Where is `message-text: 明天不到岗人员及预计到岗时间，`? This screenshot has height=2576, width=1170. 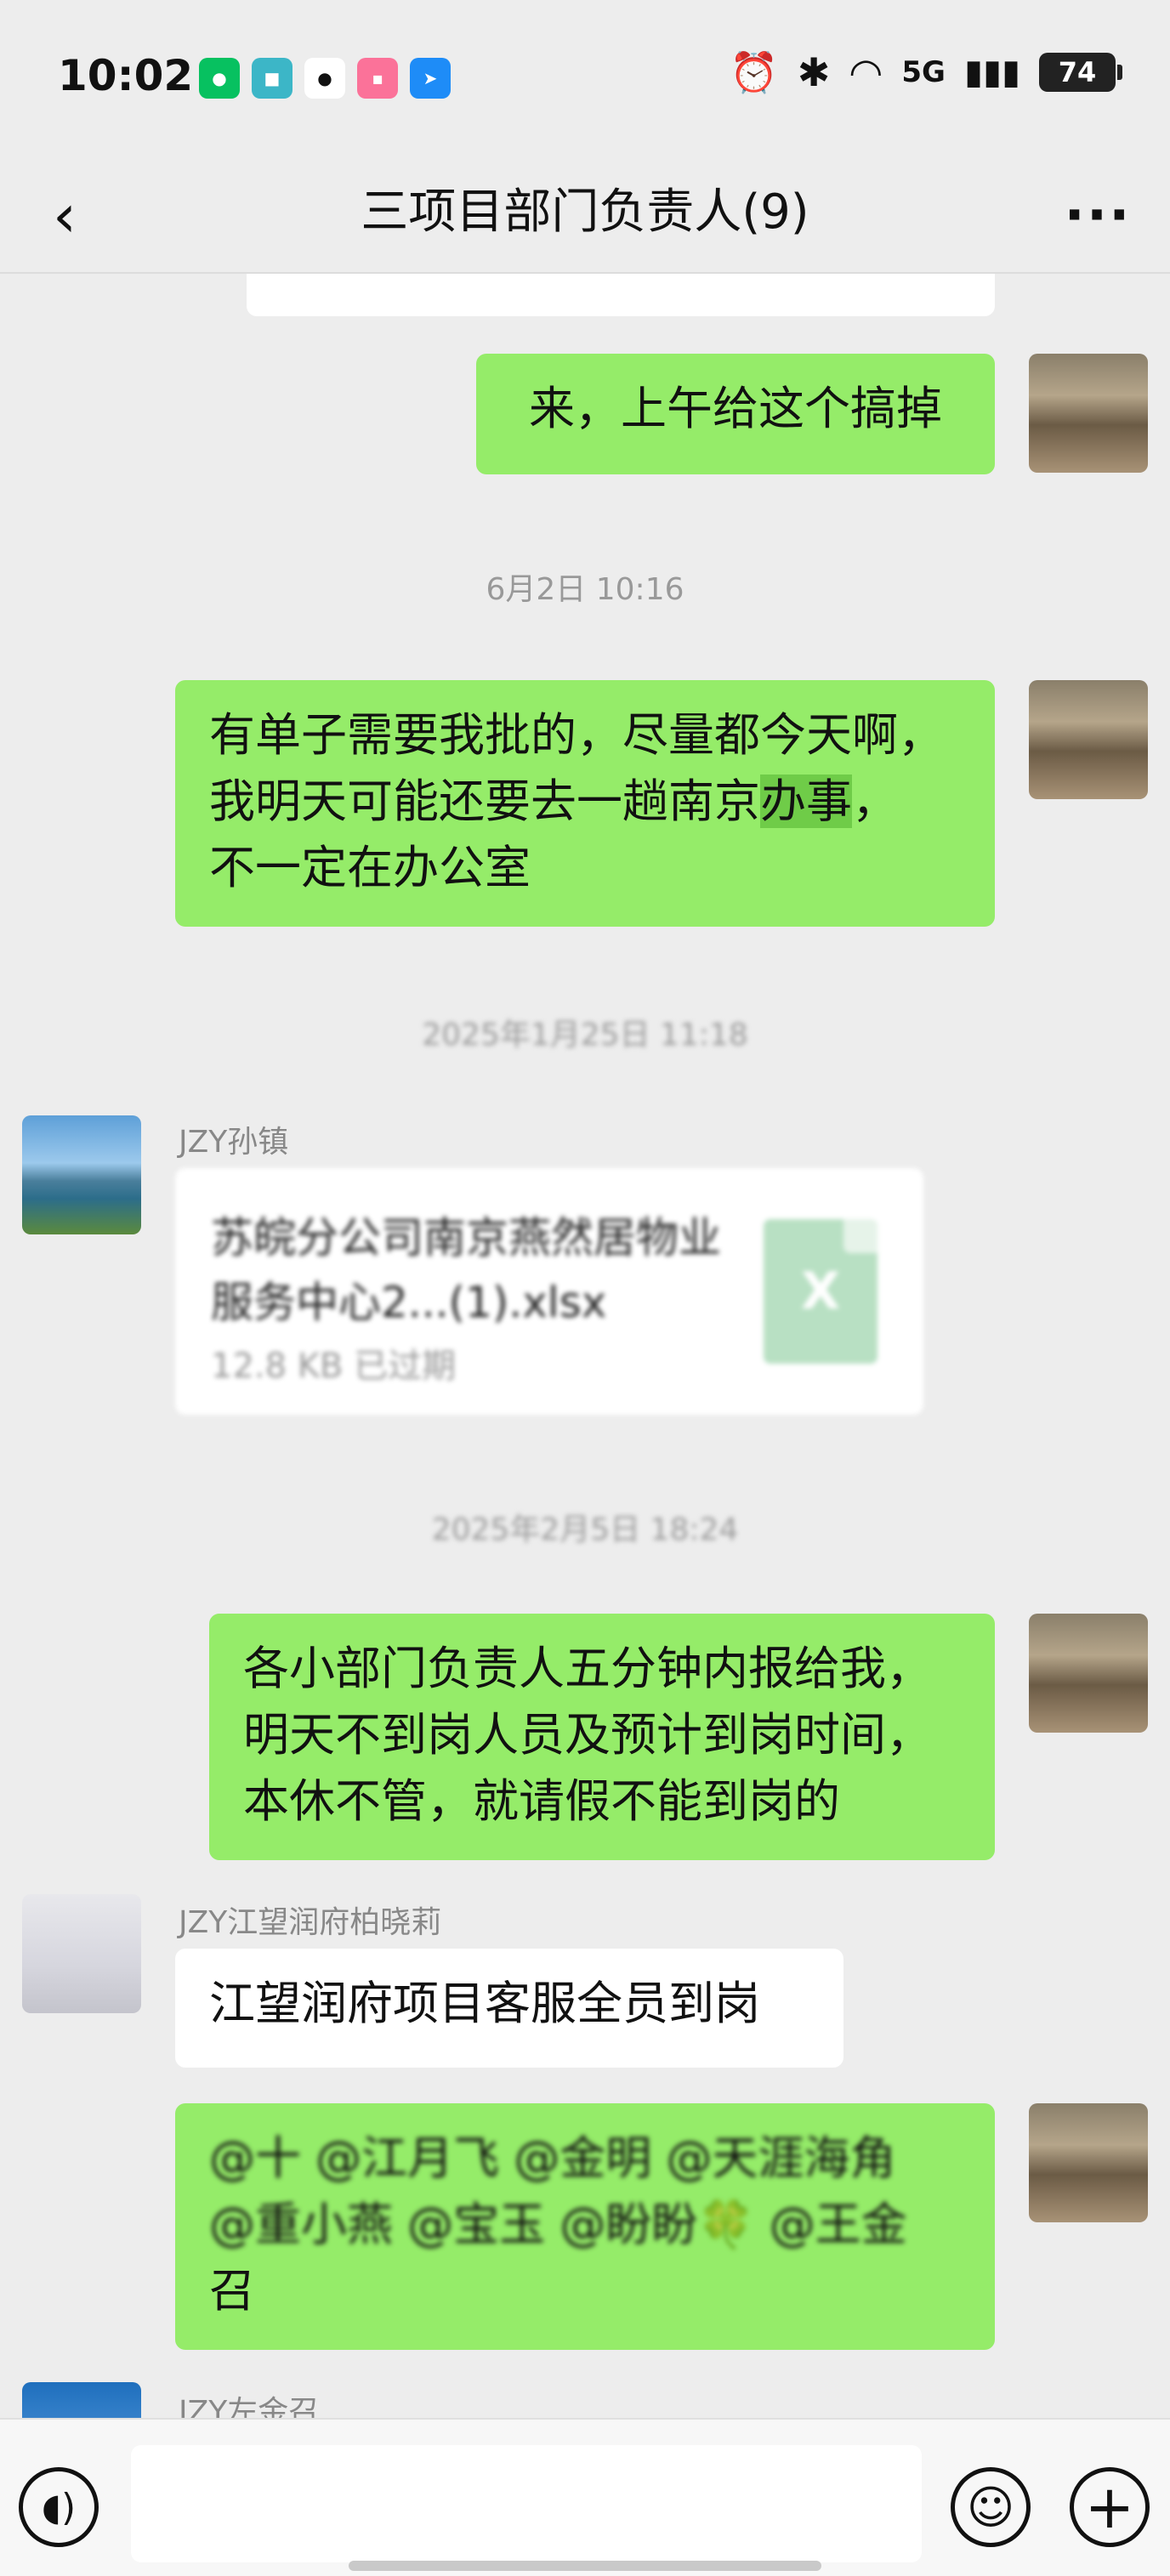
message-text: 明天不到岗人员及预计到岗时间， is located at coordinates (587, 1735).